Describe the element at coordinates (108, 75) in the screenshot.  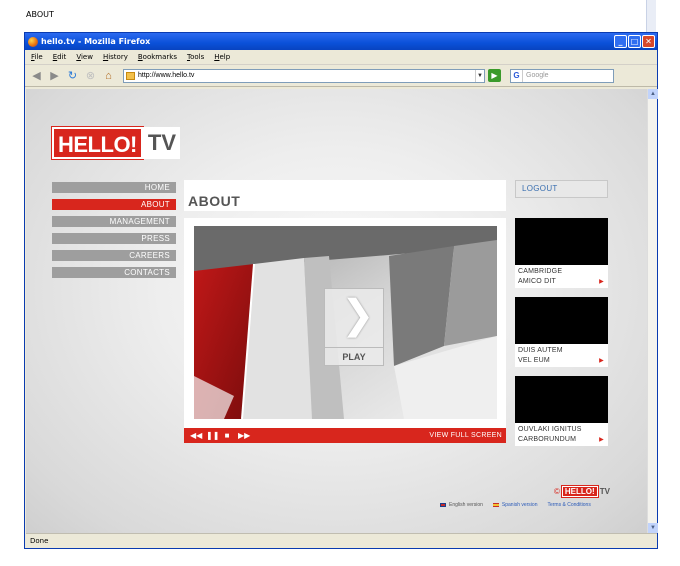
I see `home-icon: ⌂` at that location.